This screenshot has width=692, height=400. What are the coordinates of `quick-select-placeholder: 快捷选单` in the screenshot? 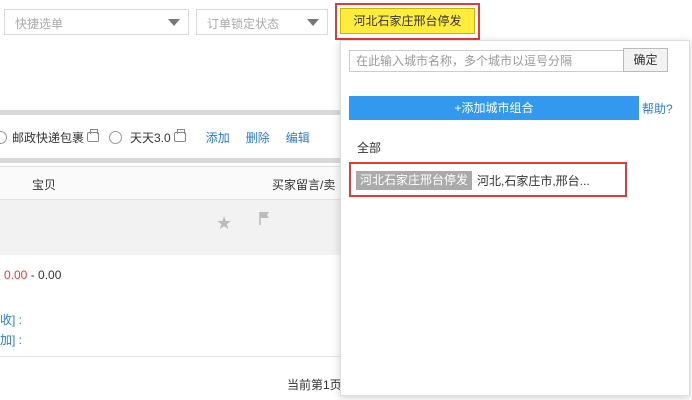 It's located at (39, 24).